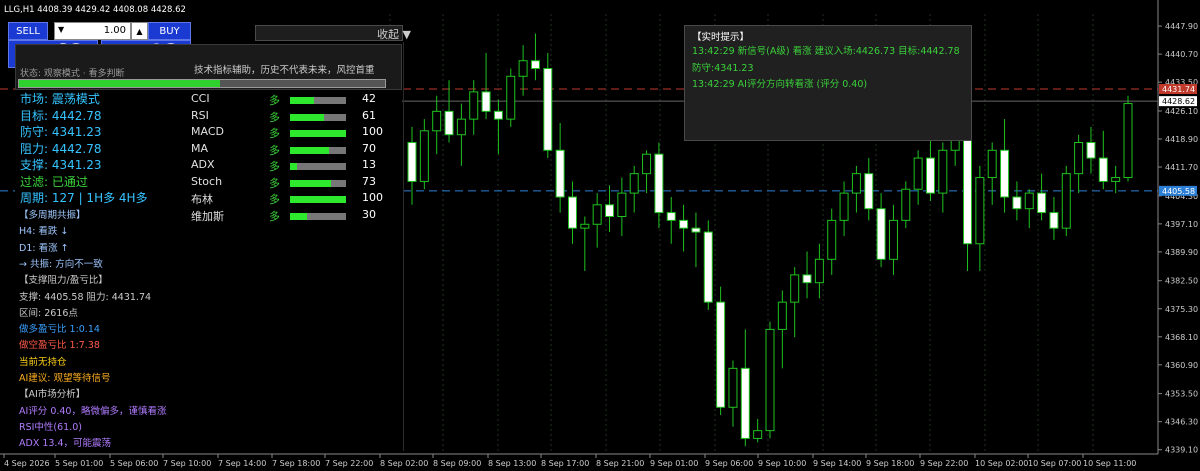  I want to click on time-tick-label: 7 Sep 10:00, so click(187, 463).